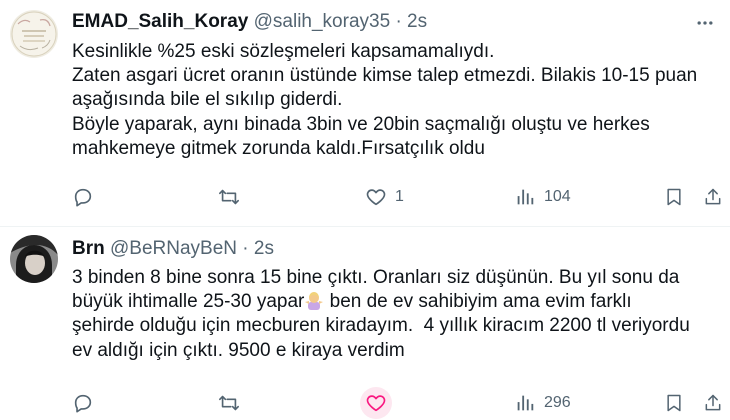 The width and height of the screenshot is (730, 420). I want to click on author-name: Brn, so click(88, 248).